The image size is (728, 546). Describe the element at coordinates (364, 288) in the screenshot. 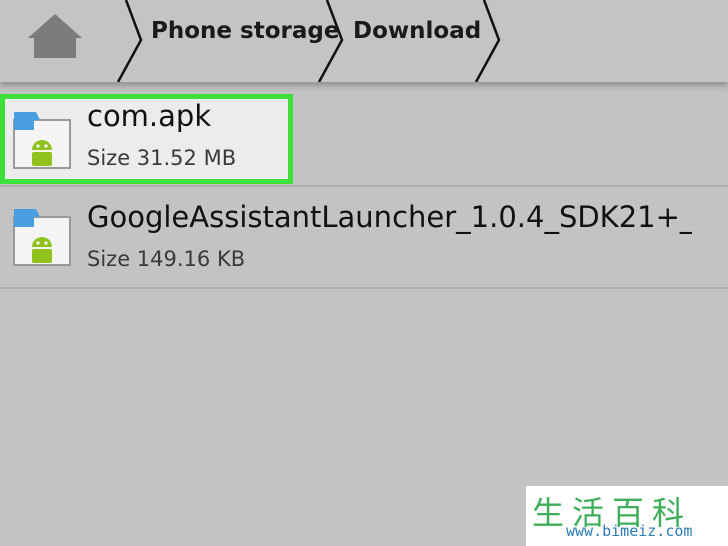

I see `divider` at that location.